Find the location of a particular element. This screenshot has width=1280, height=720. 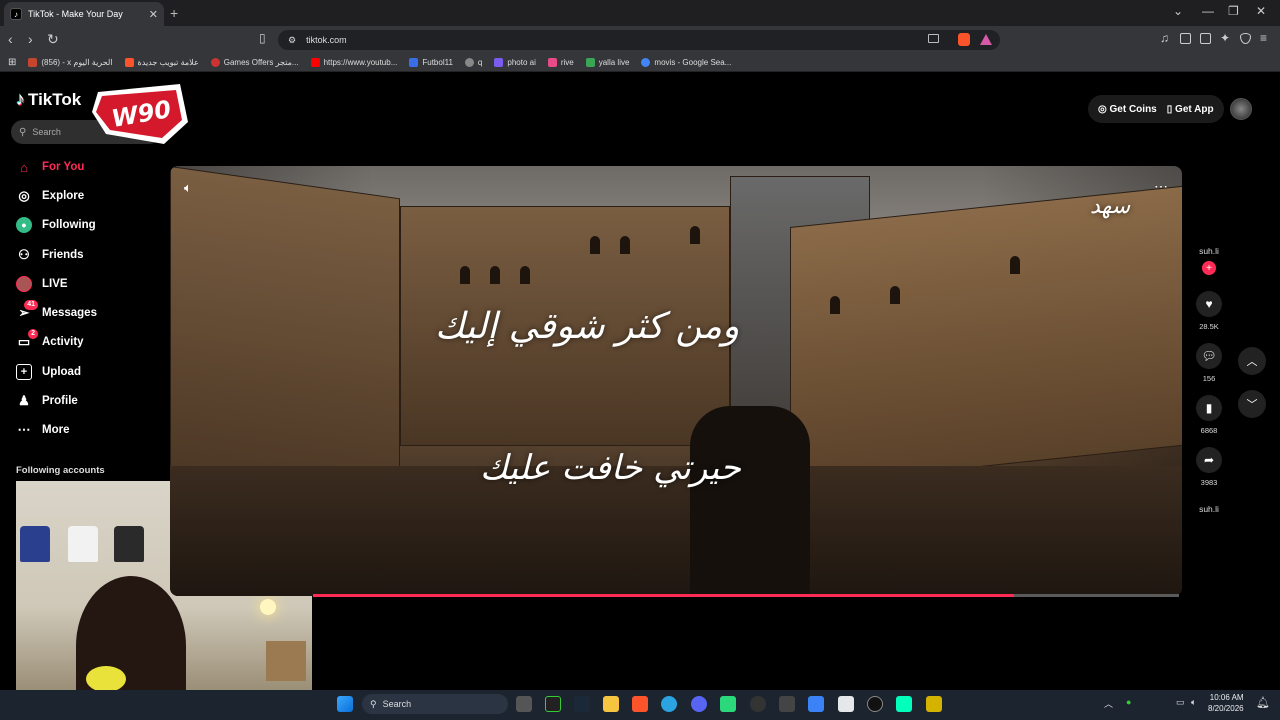

apps-icon: ⊞ is located at coordinates (12, 62).